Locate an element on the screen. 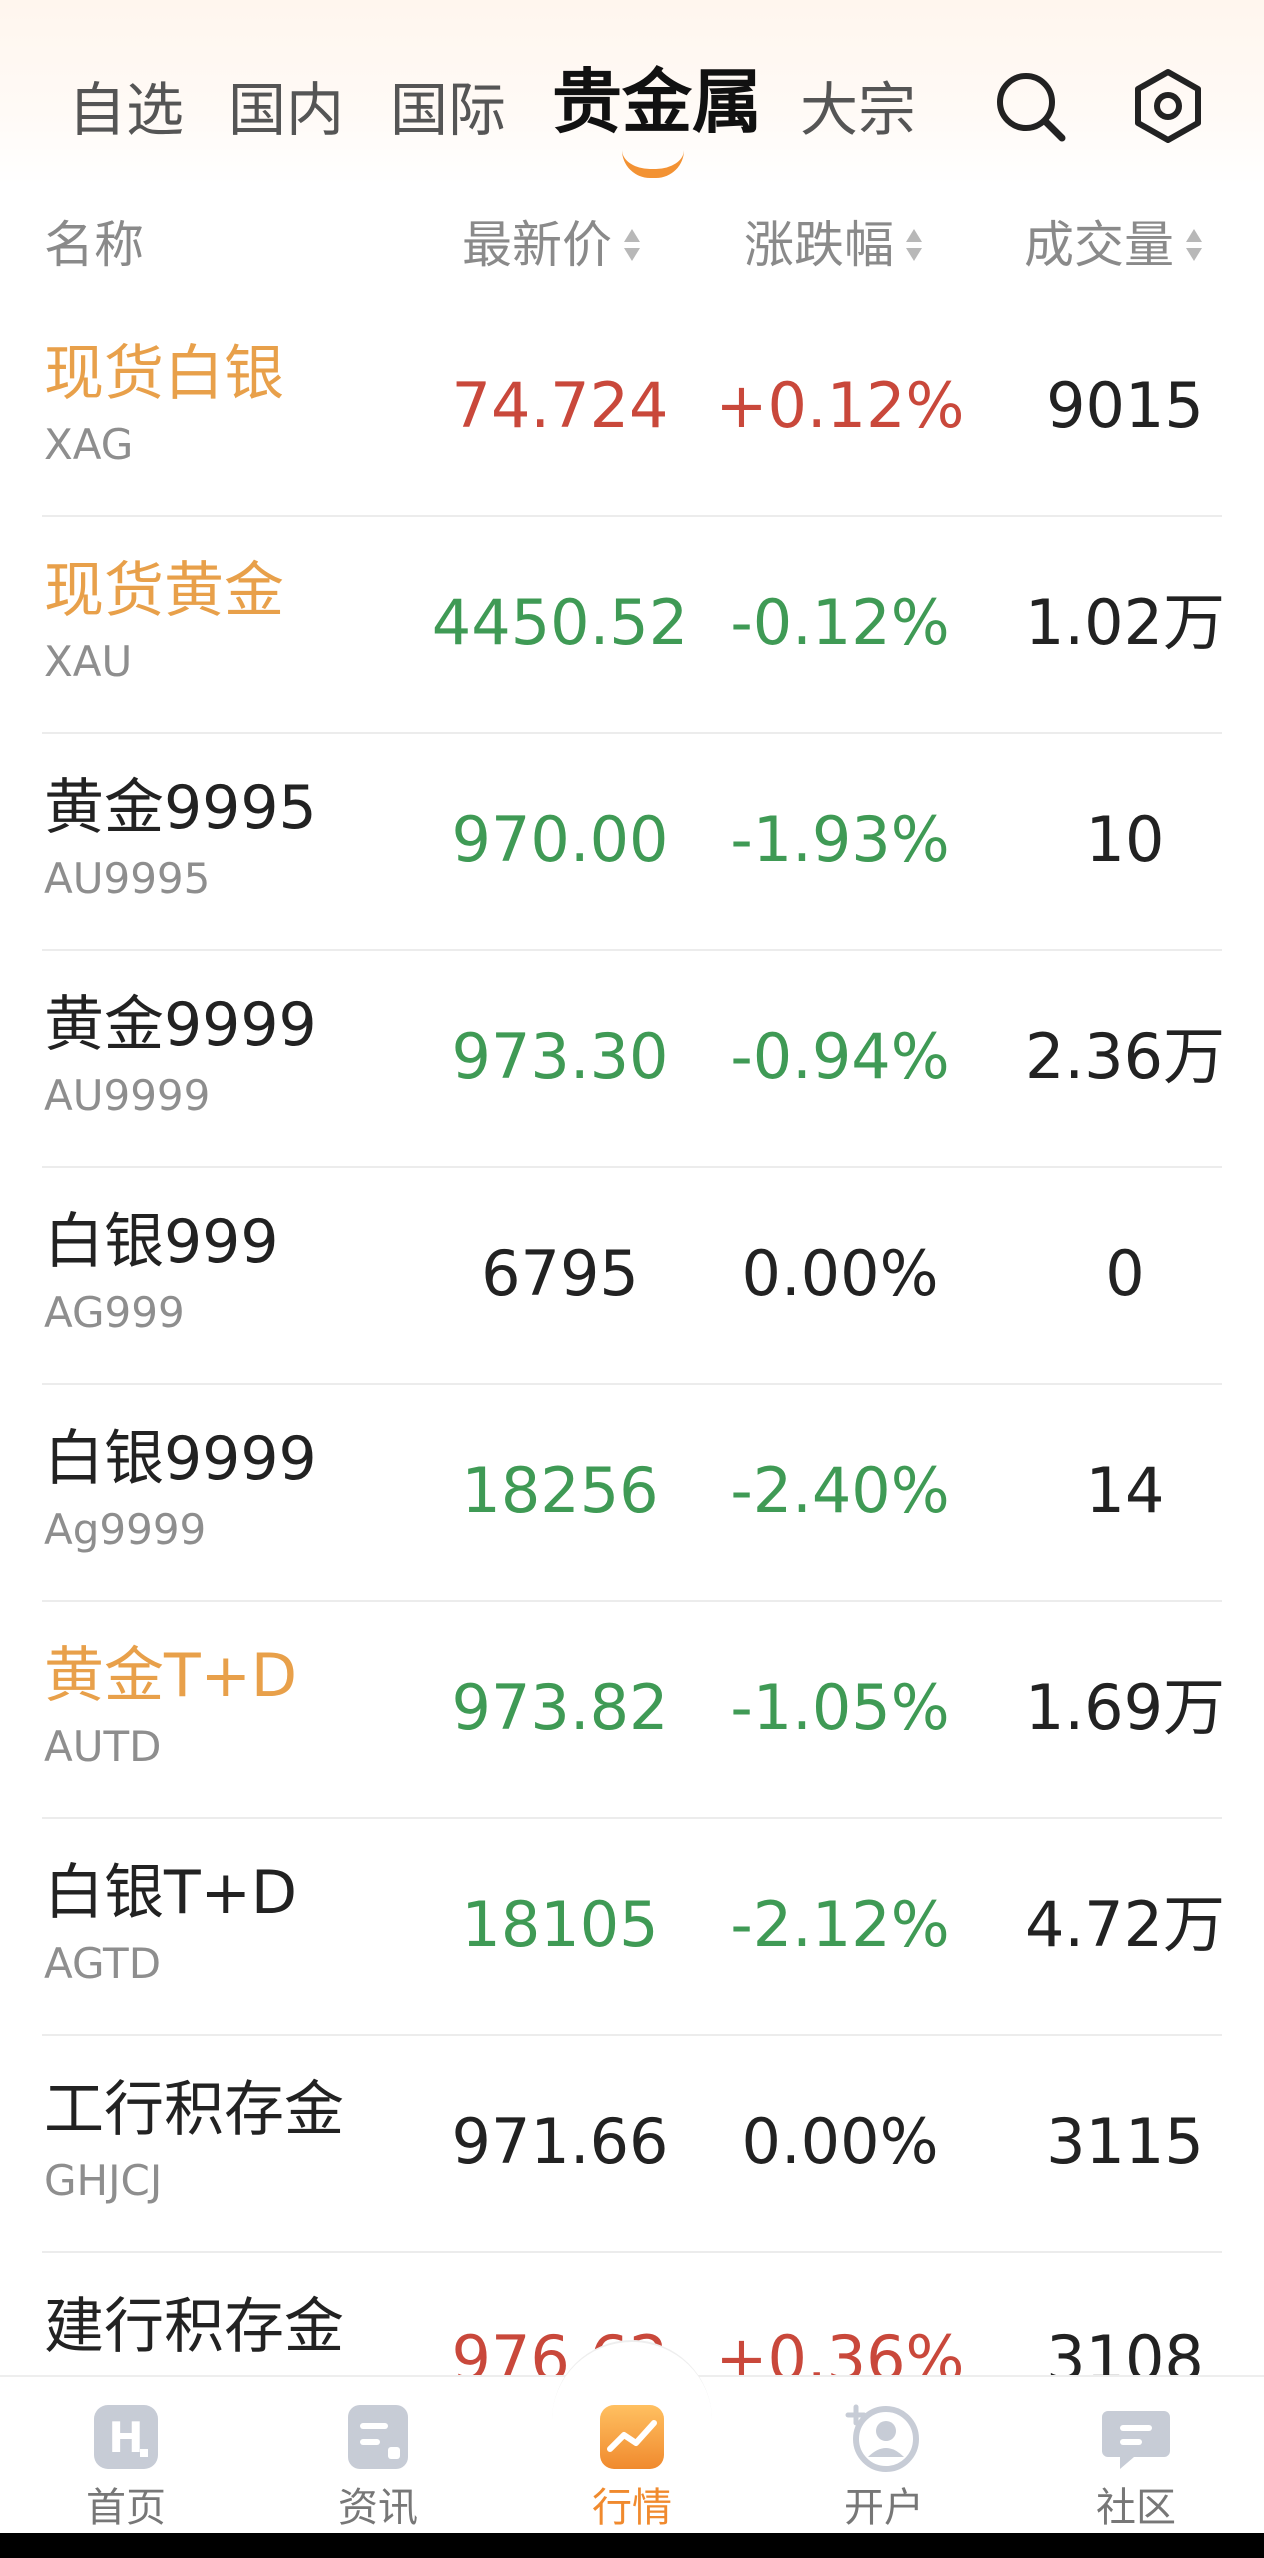  price-change-percent: +0.12% is located at coordinates (840, 405).